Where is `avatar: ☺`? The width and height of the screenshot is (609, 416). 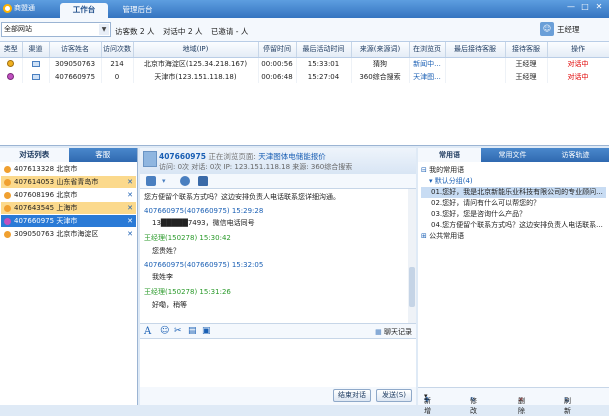 avatar: ☺ is located at coordinates (547, 29).